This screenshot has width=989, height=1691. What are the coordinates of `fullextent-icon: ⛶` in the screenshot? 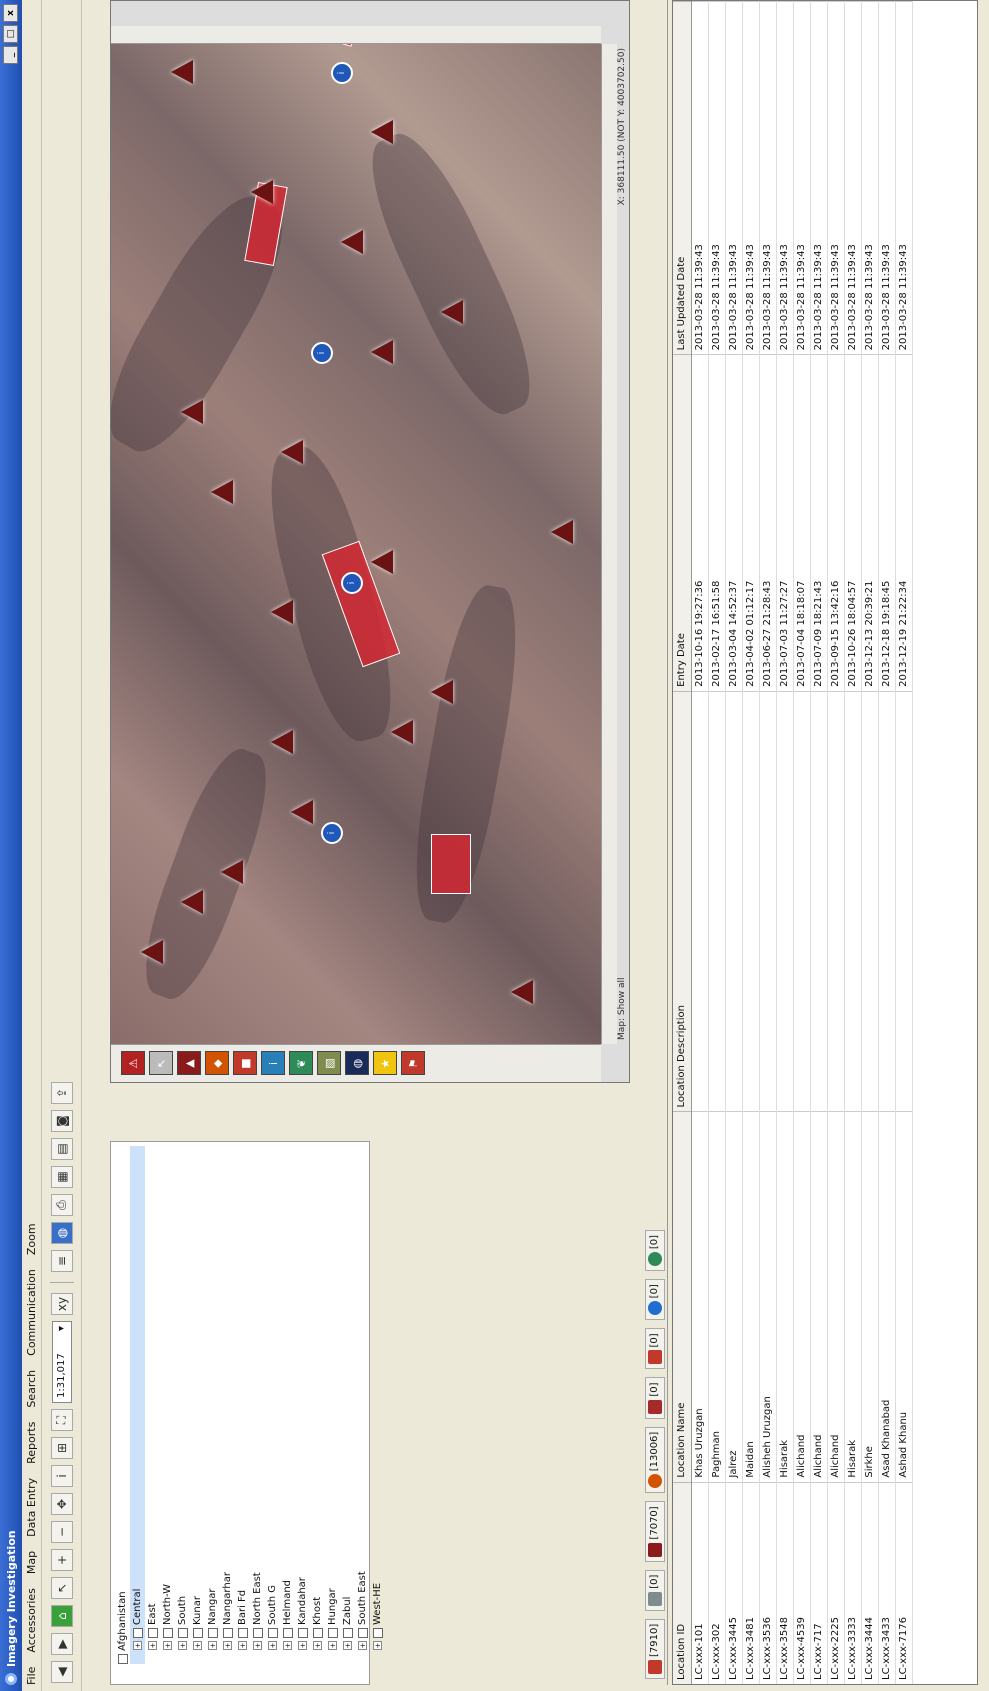 It's located at (61, 1420).